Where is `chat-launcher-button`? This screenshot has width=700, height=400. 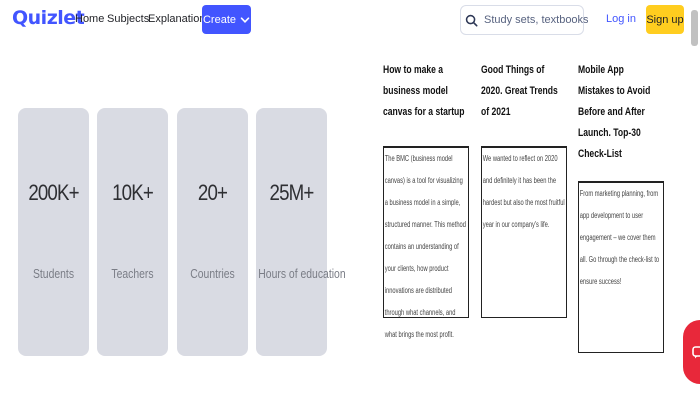
chat-launcher-button is located at coordinates (691, 352).